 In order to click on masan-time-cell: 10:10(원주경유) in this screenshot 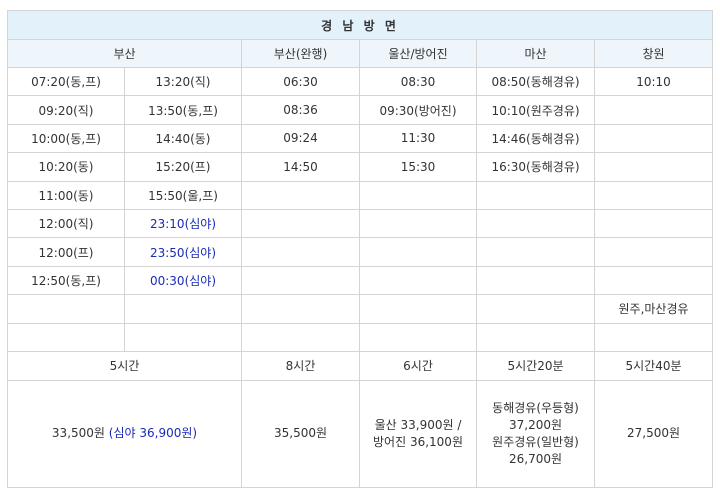, I will do `click(535, 110)`.